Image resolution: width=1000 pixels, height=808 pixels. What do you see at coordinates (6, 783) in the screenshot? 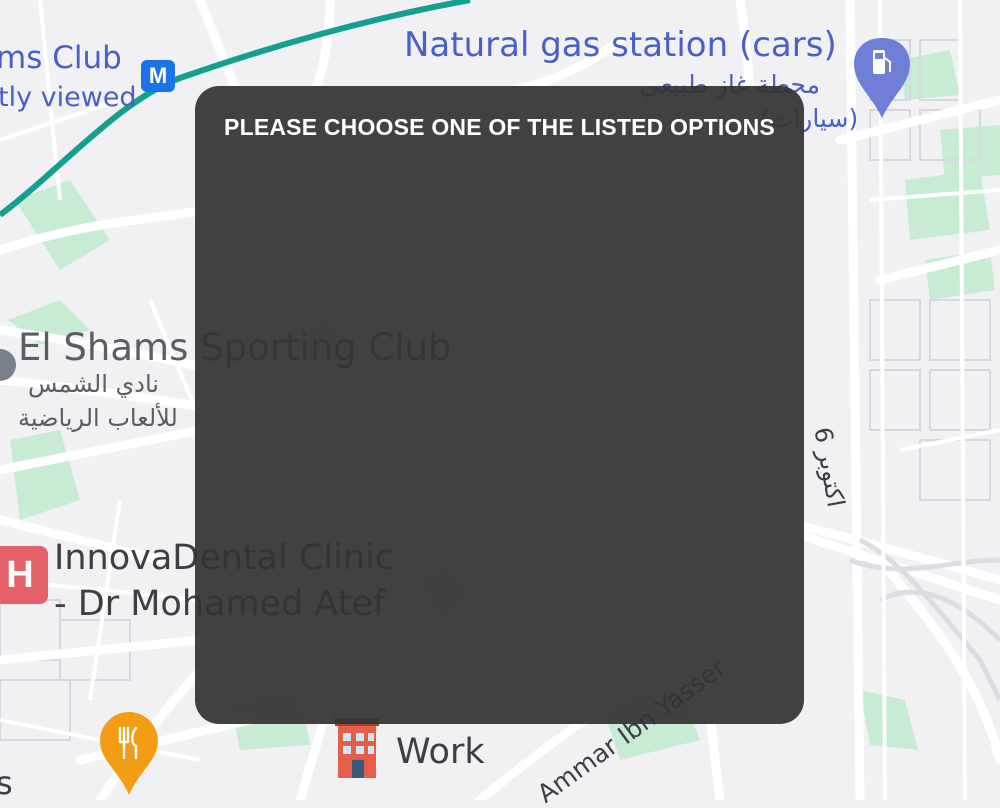
I see `edge-label-fragment: s` at bounding box center [6, 783].